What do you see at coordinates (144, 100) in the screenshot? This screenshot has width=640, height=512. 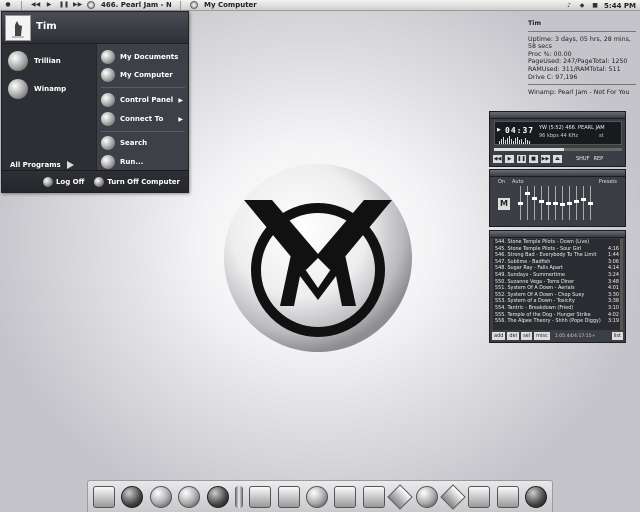 I see `menu-control-panel: Control Panel ▶` at bounding box center [144, 100].